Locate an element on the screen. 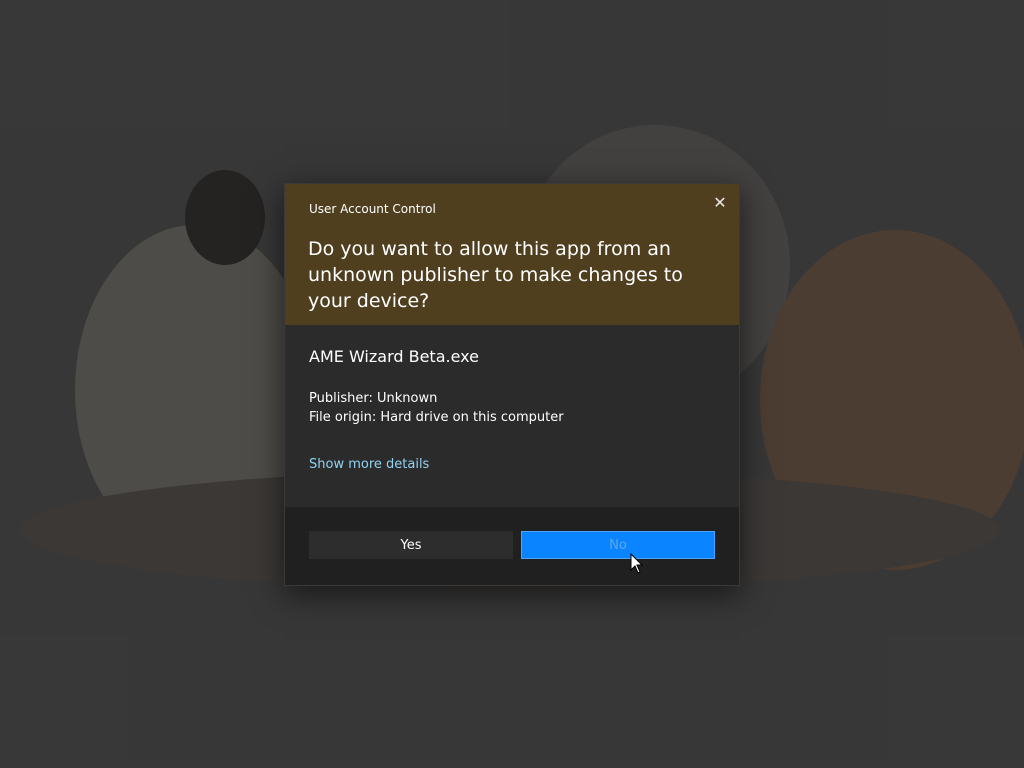  show-more-details-link: Show more details is located at coordinates (369, 464).